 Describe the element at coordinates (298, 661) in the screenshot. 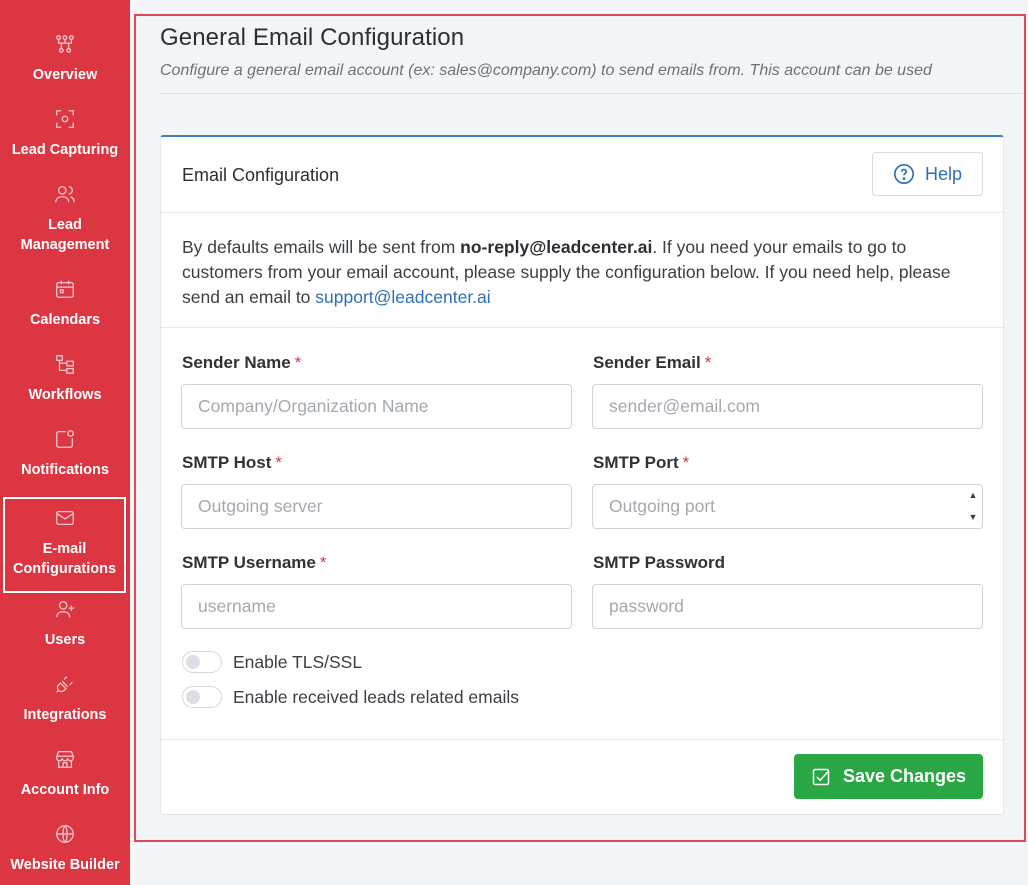

I see `tls-toggle-label: Enable TLS/SSL` at that location.